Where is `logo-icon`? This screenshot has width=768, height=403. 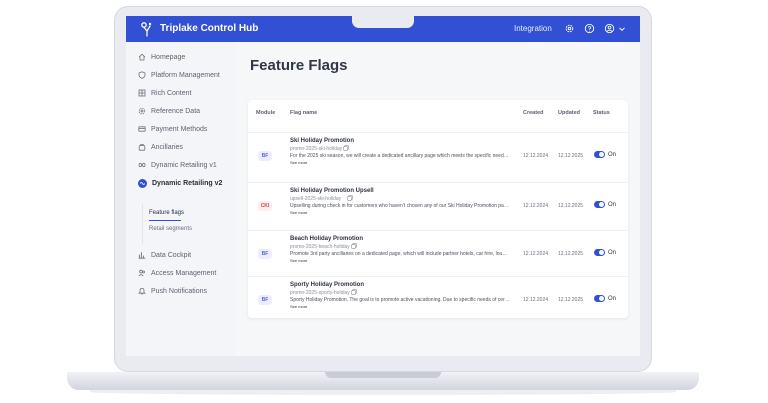
logo-icon is located at coordinates (147, 29).